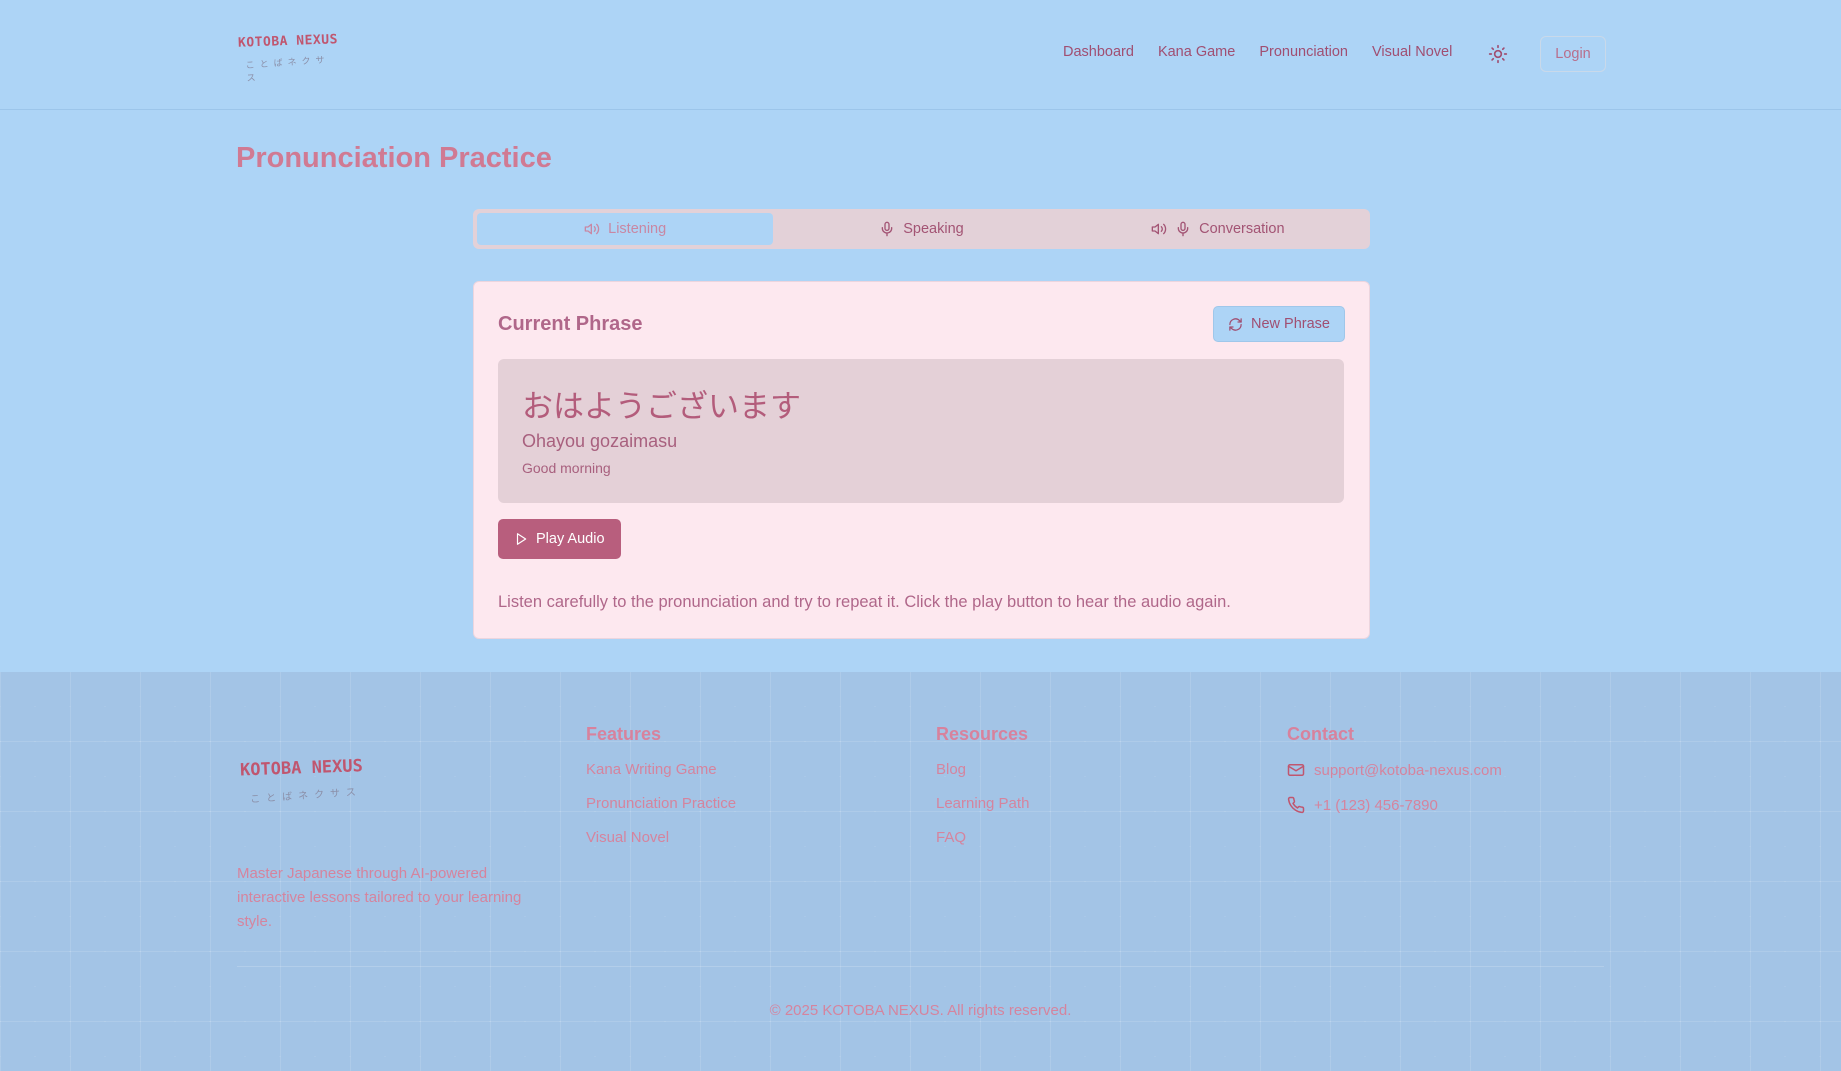 Image resolution: width=1841 pixels, height=1071 pixels. Describe the element at coordinates (287, 70) in the screenshot. I see `logo-subtext: ことばネクサス` at that location.